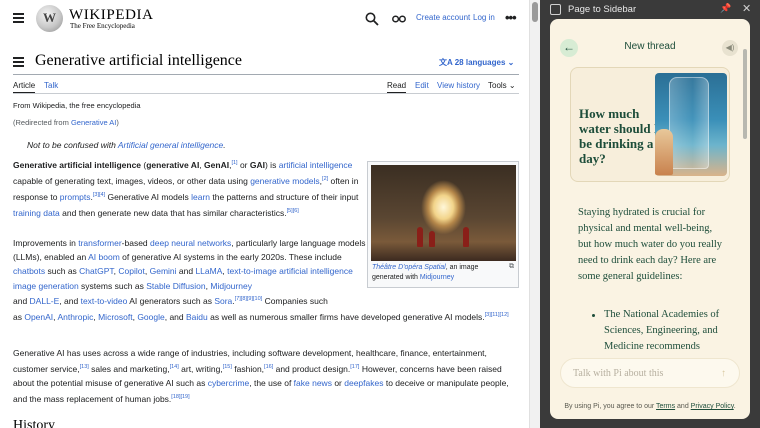 This screenshot has width=760, height=428. Describe the element at coordinates (746, 8) in the screenshot. I see `close-icon: ✕` at that location.